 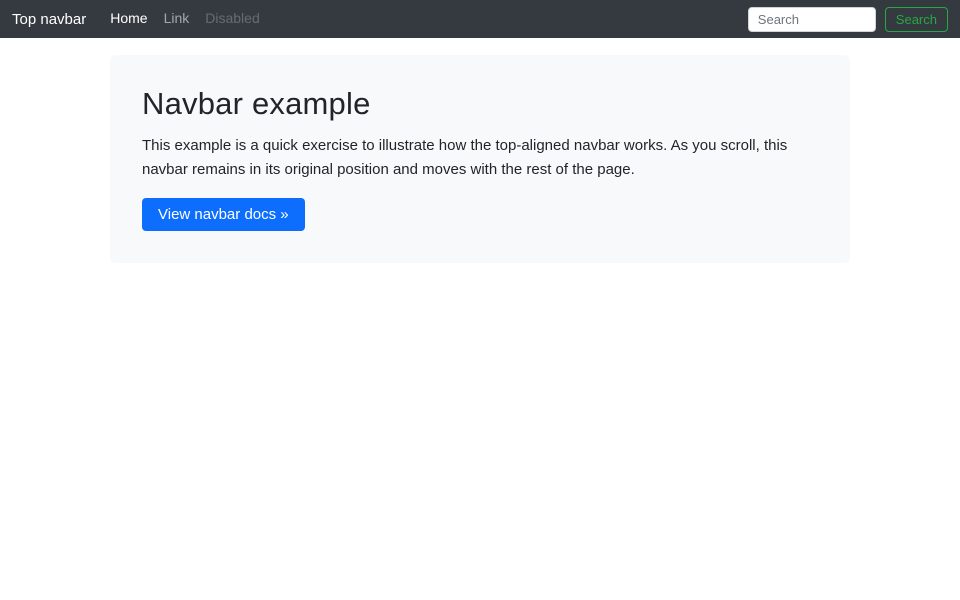 What do you see at coordinates (128, 18) in the screenshot?
I see `nav-link-home: Home` at bounding box center [128, 18].